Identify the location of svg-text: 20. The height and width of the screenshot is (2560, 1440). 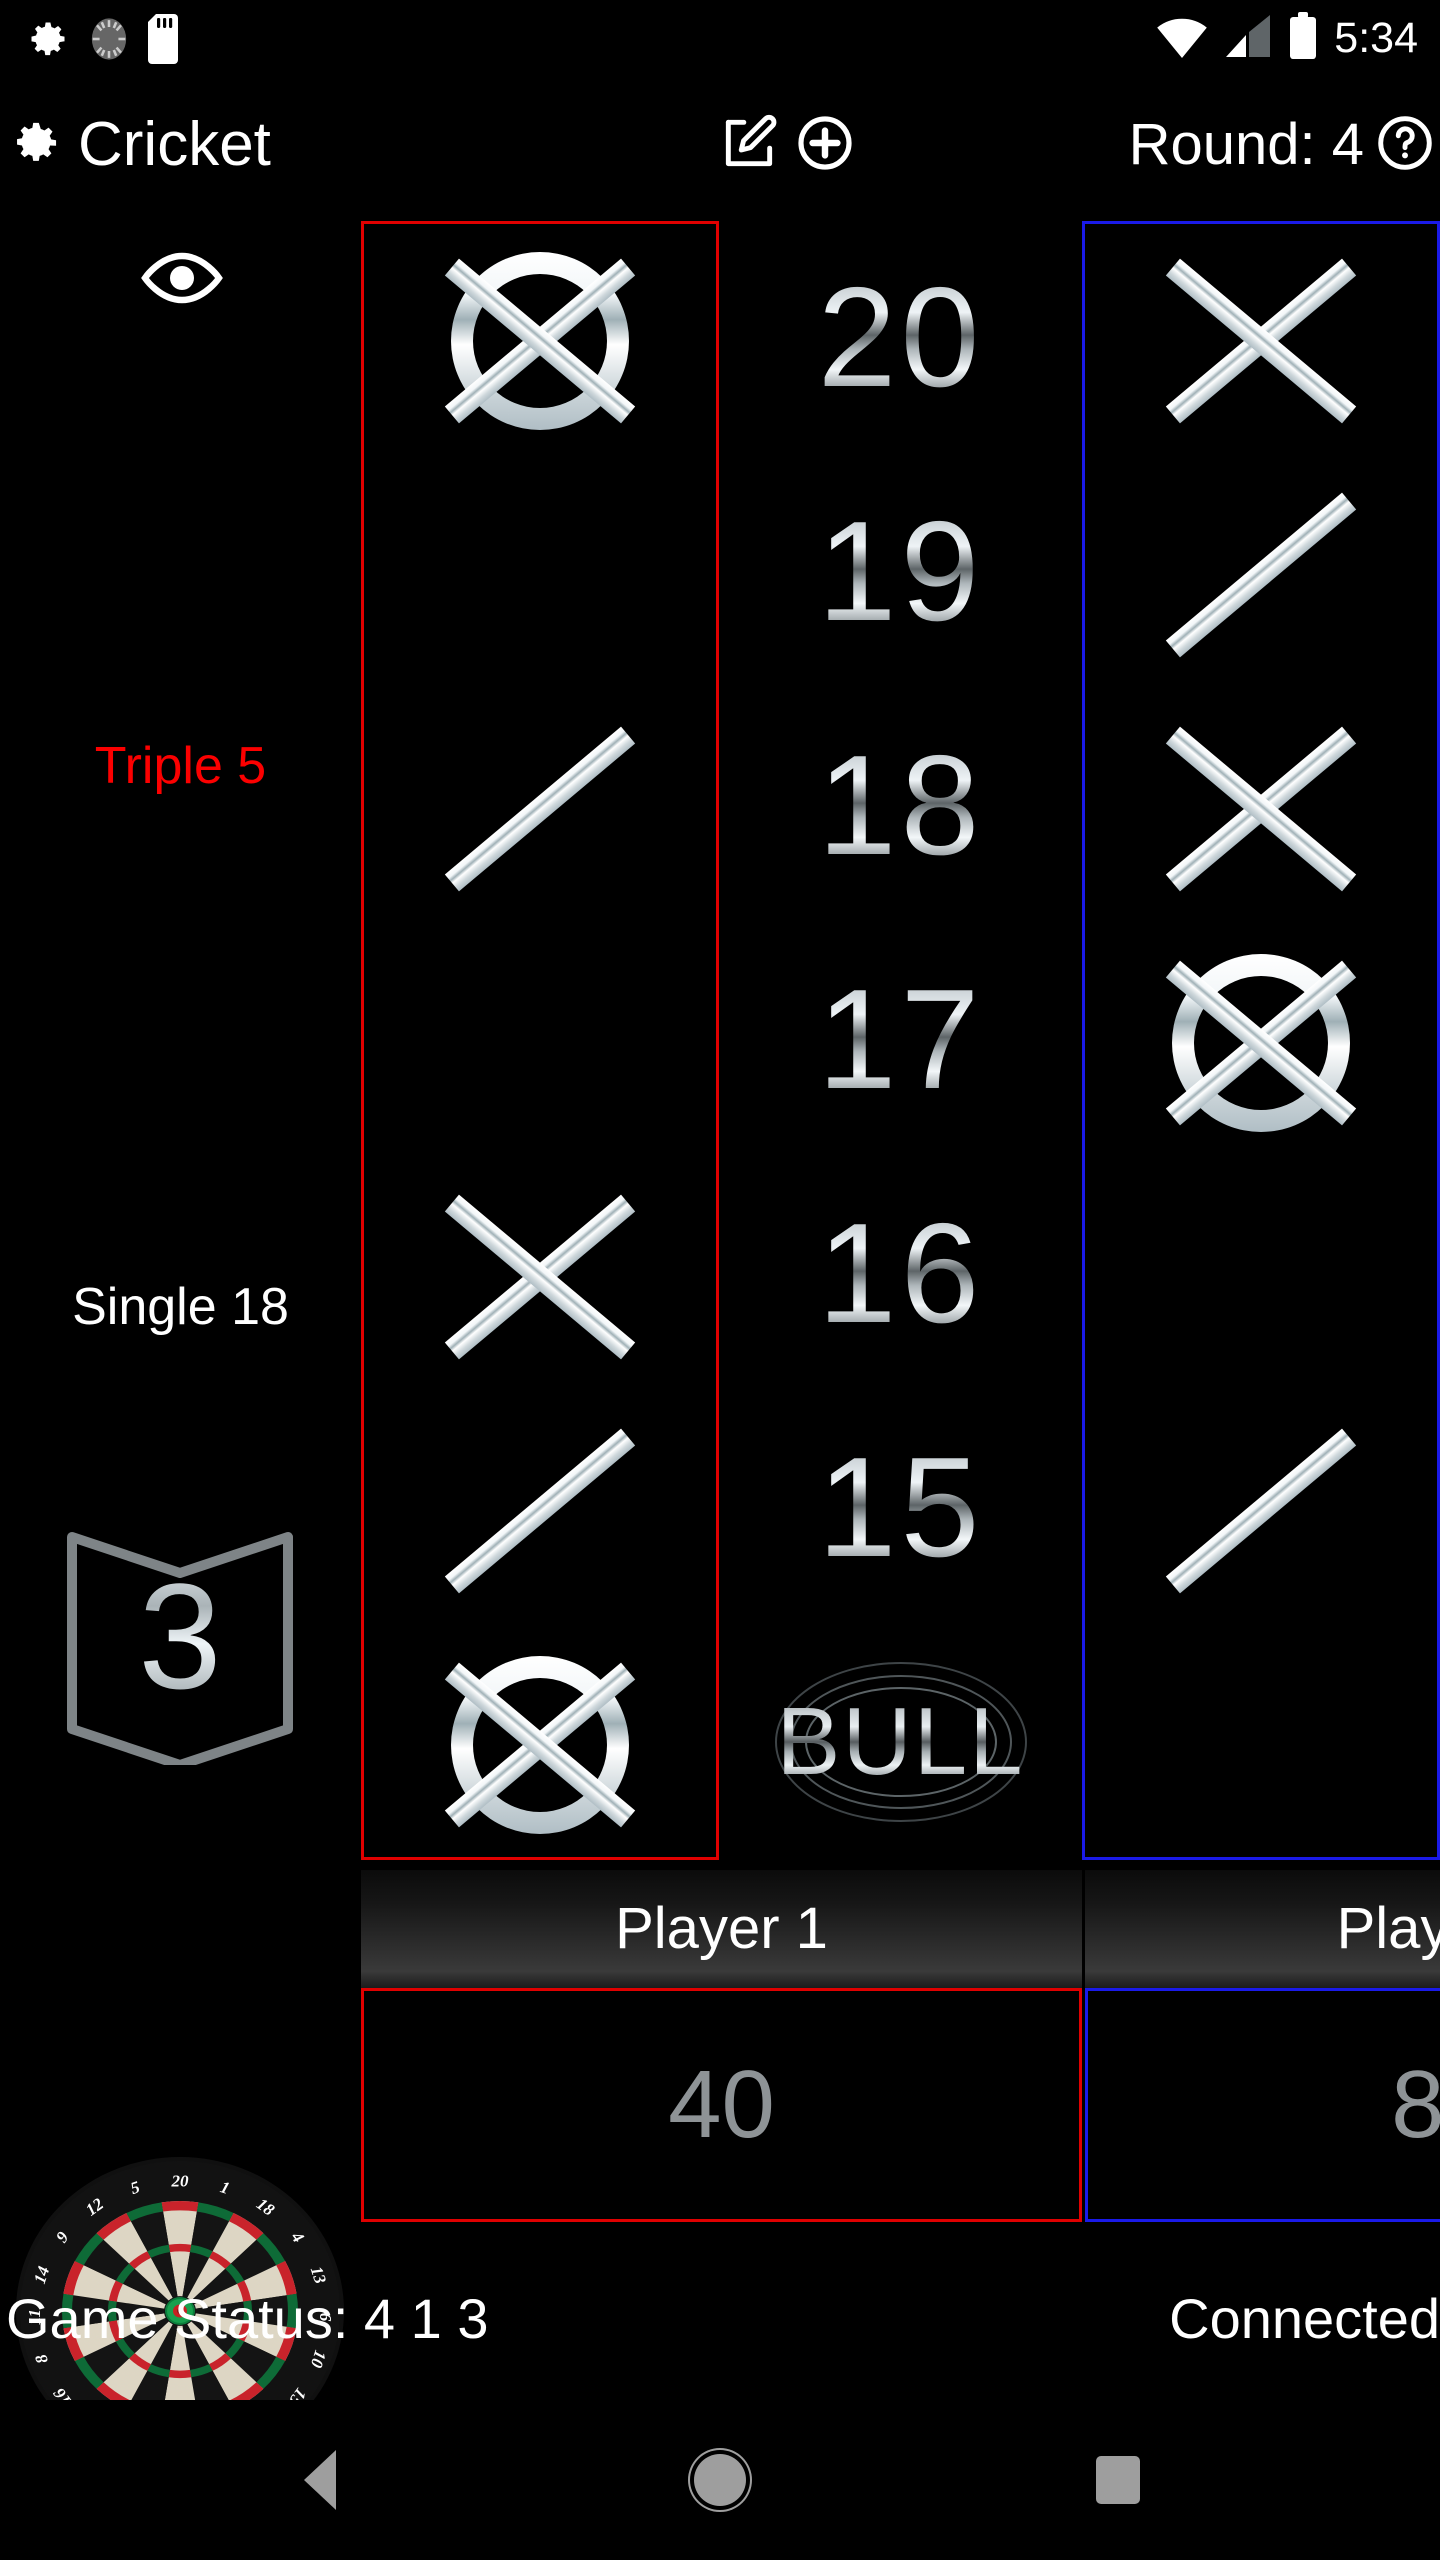
(180, 2180).